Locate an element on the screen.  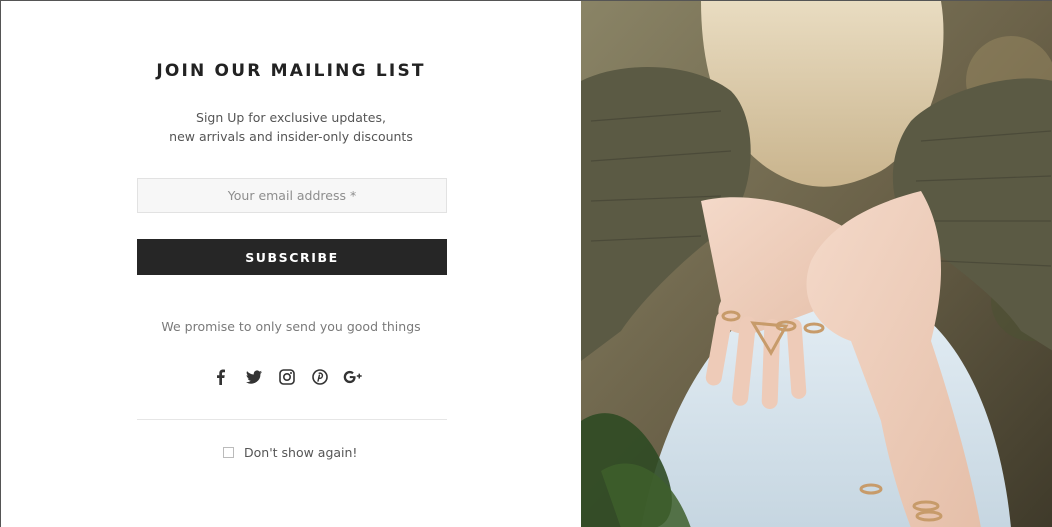
subtitle-line-1: Sign Up for exclusive updates, is located at coordinates (291, 117).